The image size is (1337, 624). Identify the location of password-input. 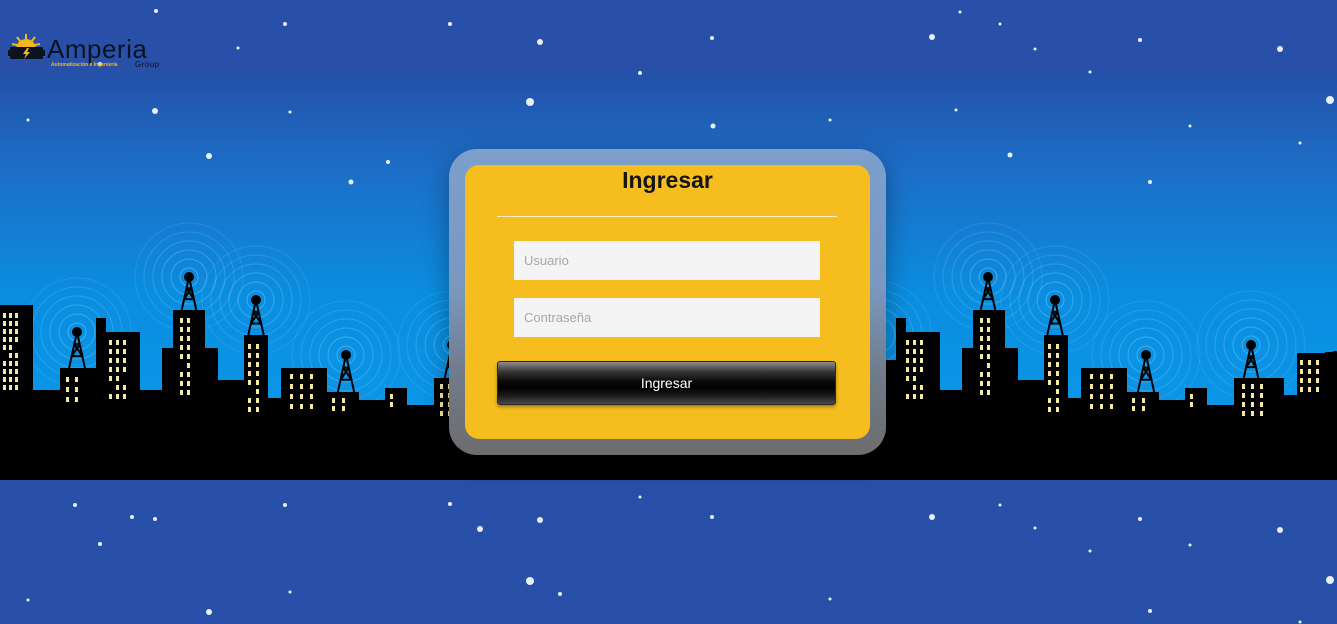
(667, 317).